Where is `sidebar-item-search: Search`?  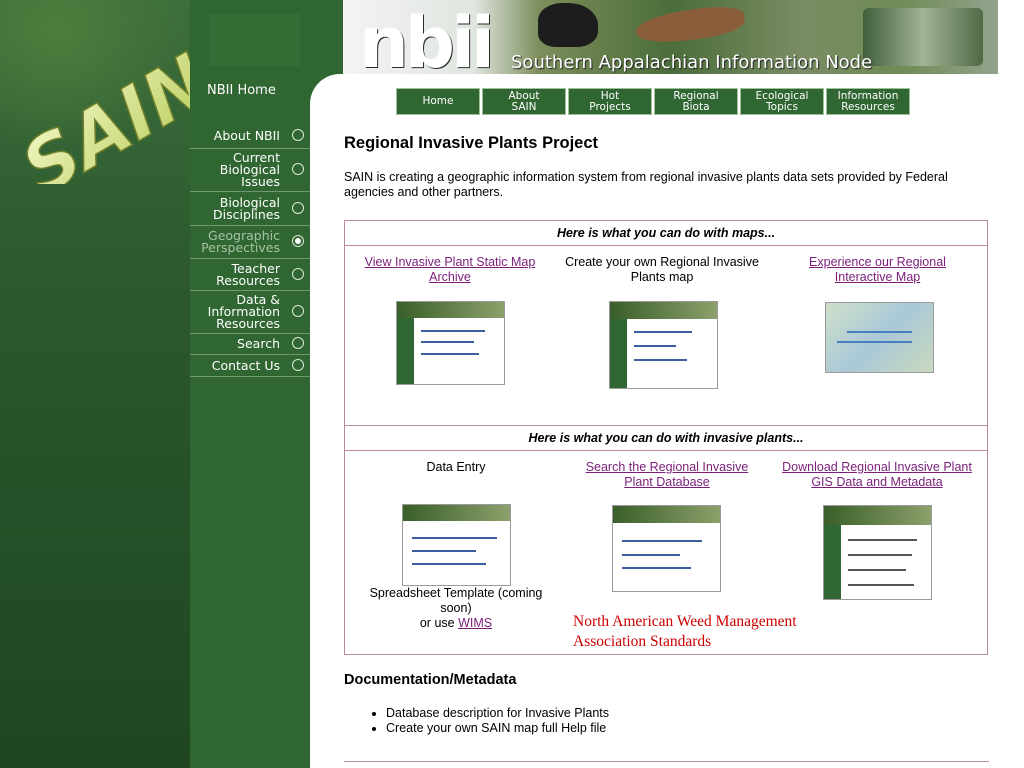 sidebar-item-search: Search is located at coordinates (250, 344).